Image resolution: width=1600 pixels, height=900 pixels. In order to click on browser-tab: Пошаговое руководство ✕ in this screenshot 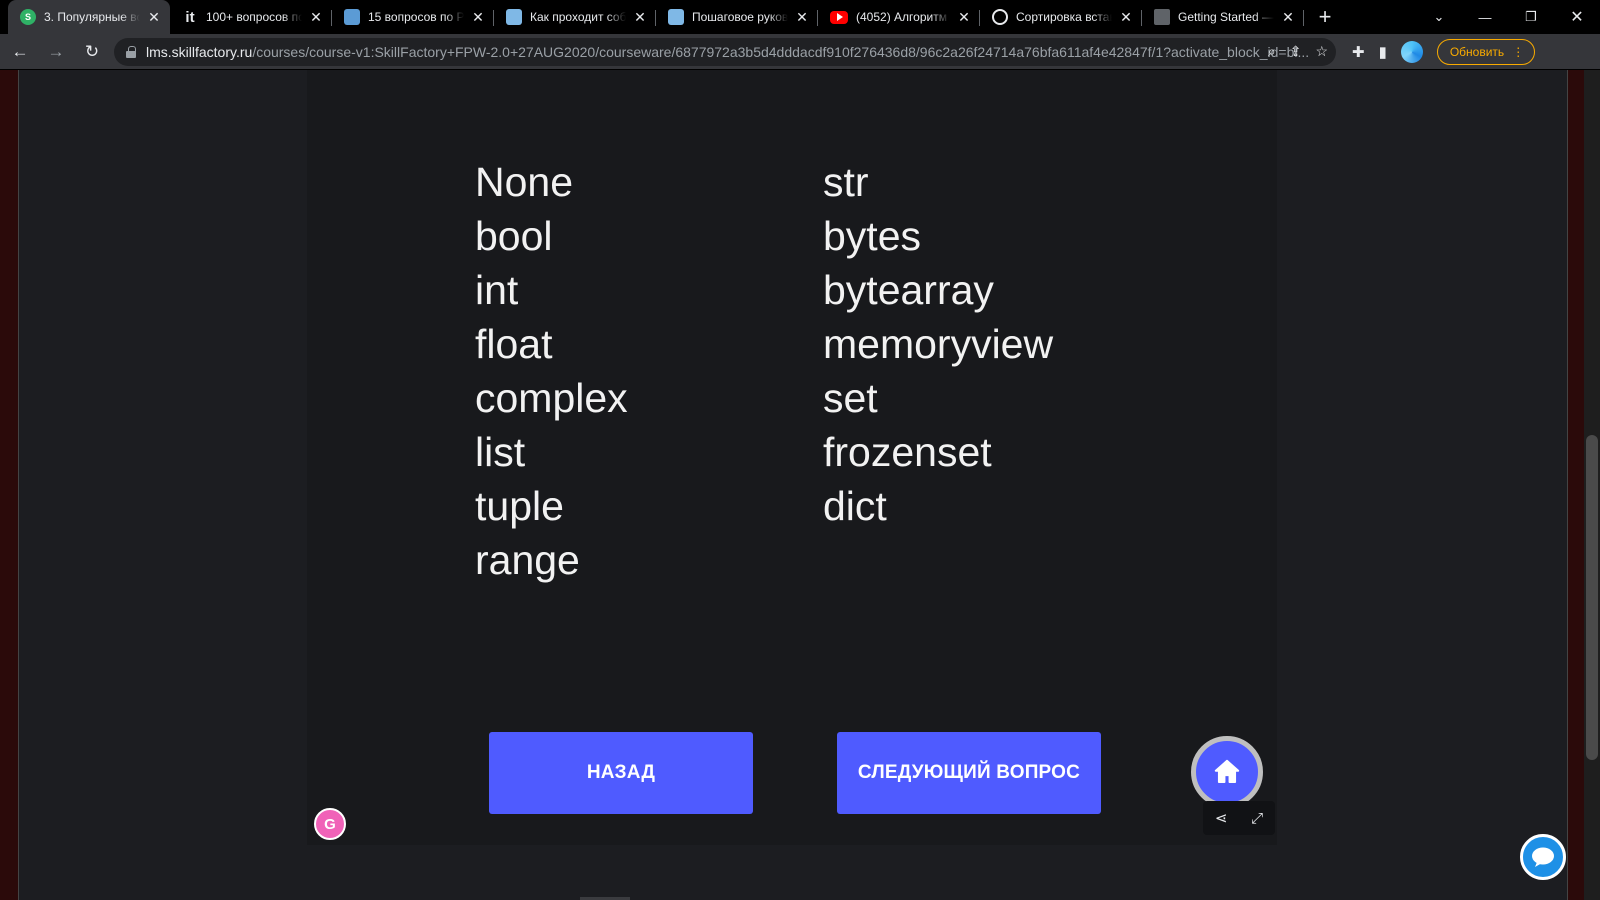, I will do `click(737, 17)`.